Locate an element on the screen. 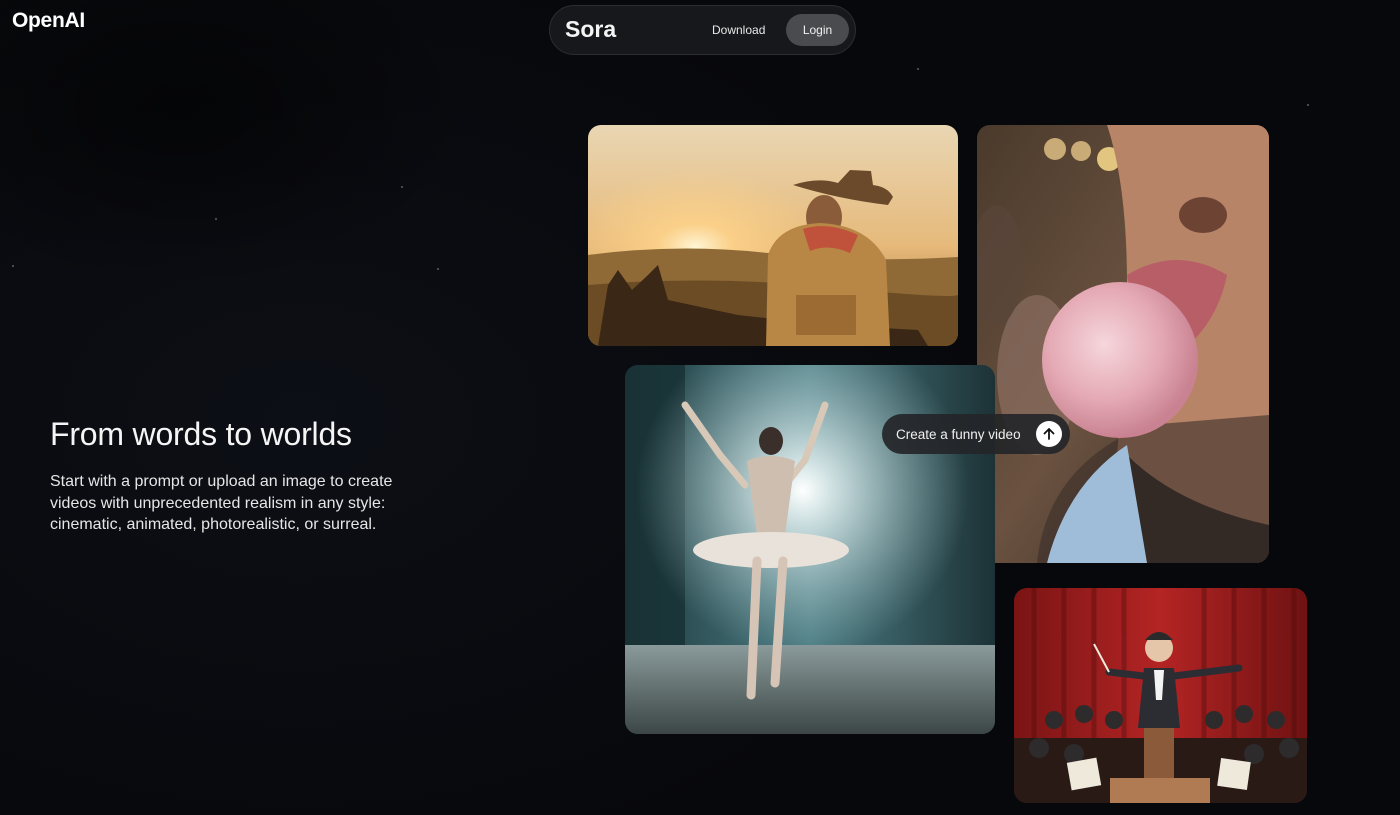  send-prompt-button is located at coordinates (1049, 434).